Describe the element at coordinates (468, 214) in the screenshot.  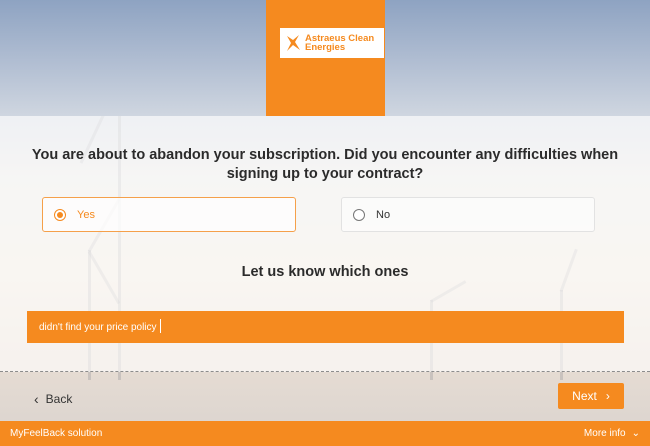
I see `option-no: No` at that location.